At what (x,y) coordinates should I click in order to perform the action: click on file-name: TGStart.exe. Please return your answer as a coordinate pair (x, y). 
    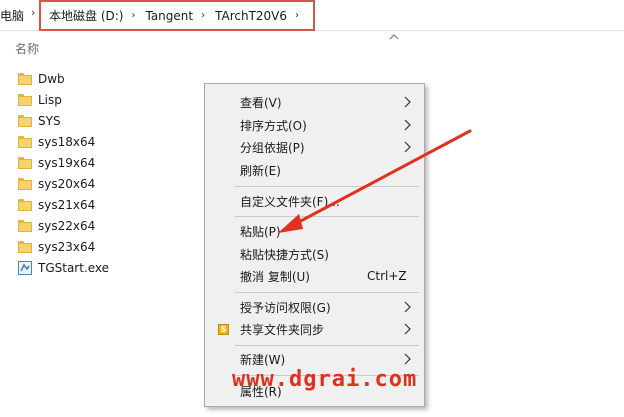
    Looking at the image, I should click on (74, 268).